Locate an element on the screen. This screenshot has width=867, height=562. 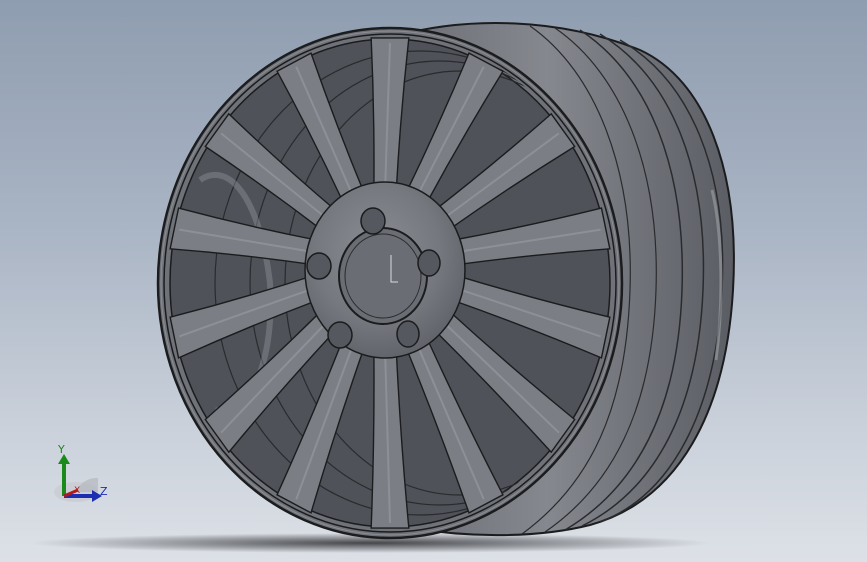
hub is located at coordinates (385, 270).